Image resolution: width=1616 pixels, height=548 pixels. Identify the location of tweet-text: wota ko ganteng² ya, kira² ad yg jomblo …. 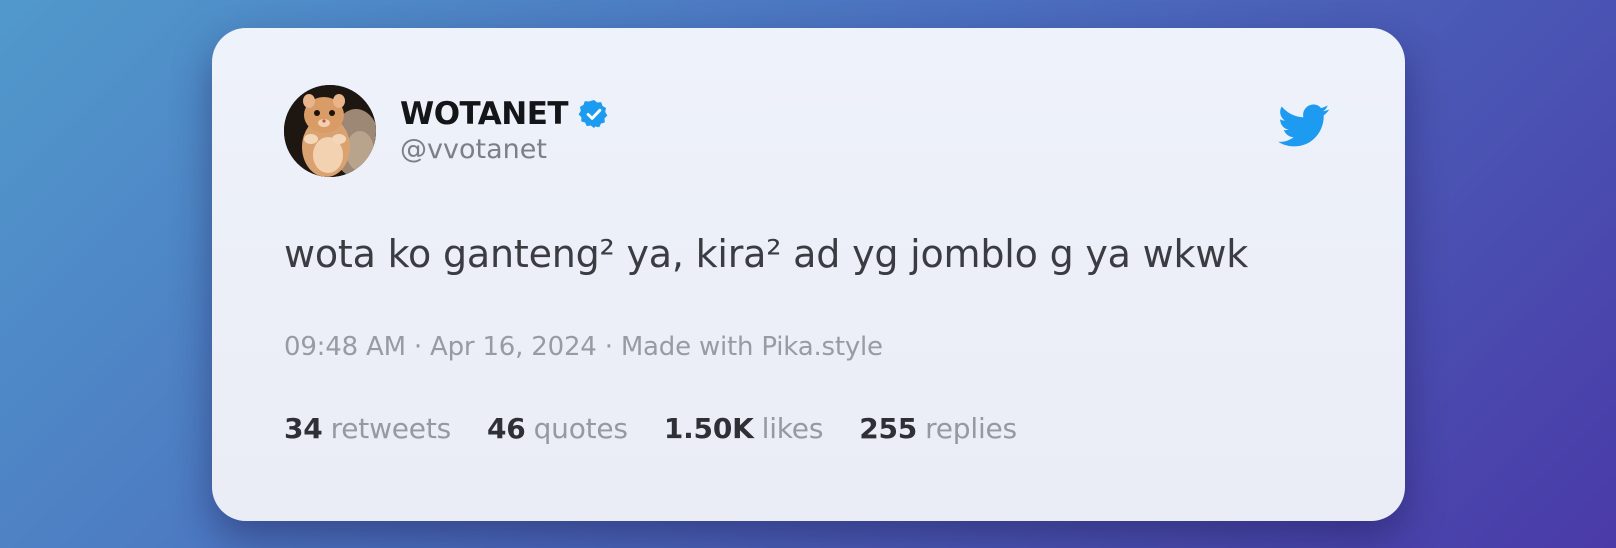
(766, 254).